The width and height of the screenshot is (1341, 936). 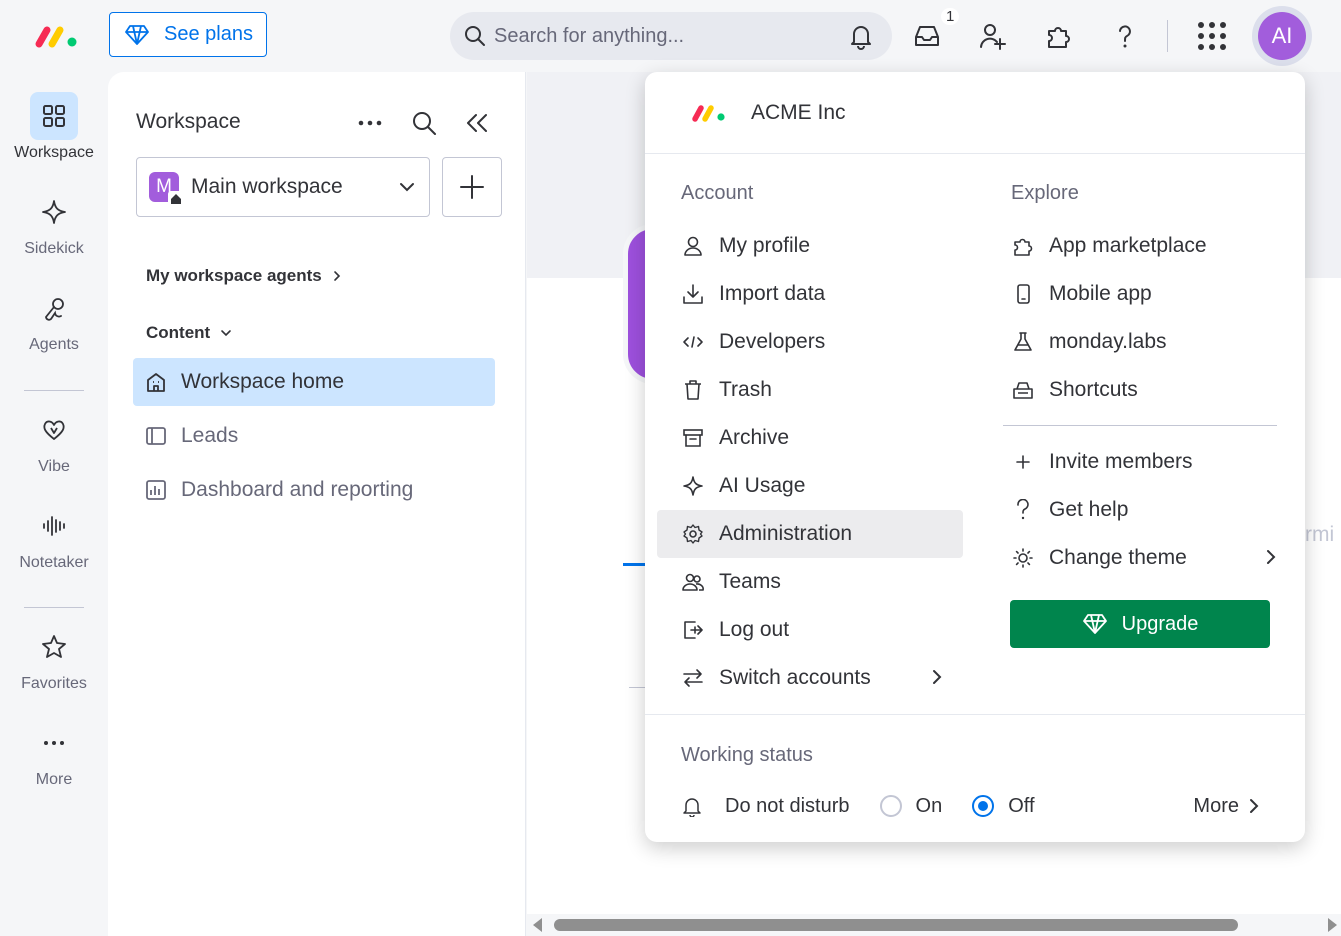 I want to click on logout-icon, so click(x=693, y=630).